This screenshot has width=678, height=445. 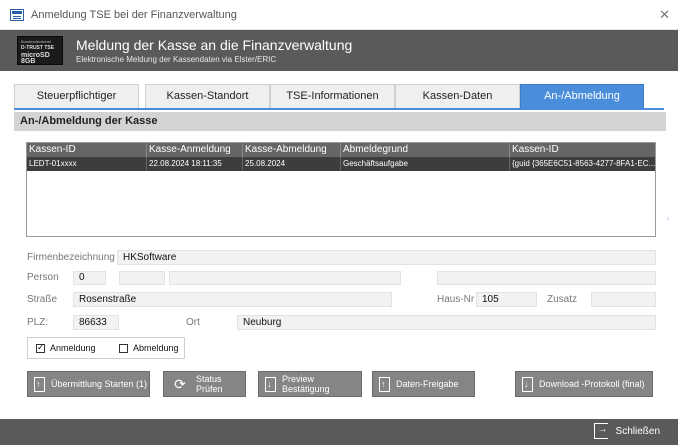 I want to click on column-header: Kasse-Anmeldung, so click(x=195, y=150).